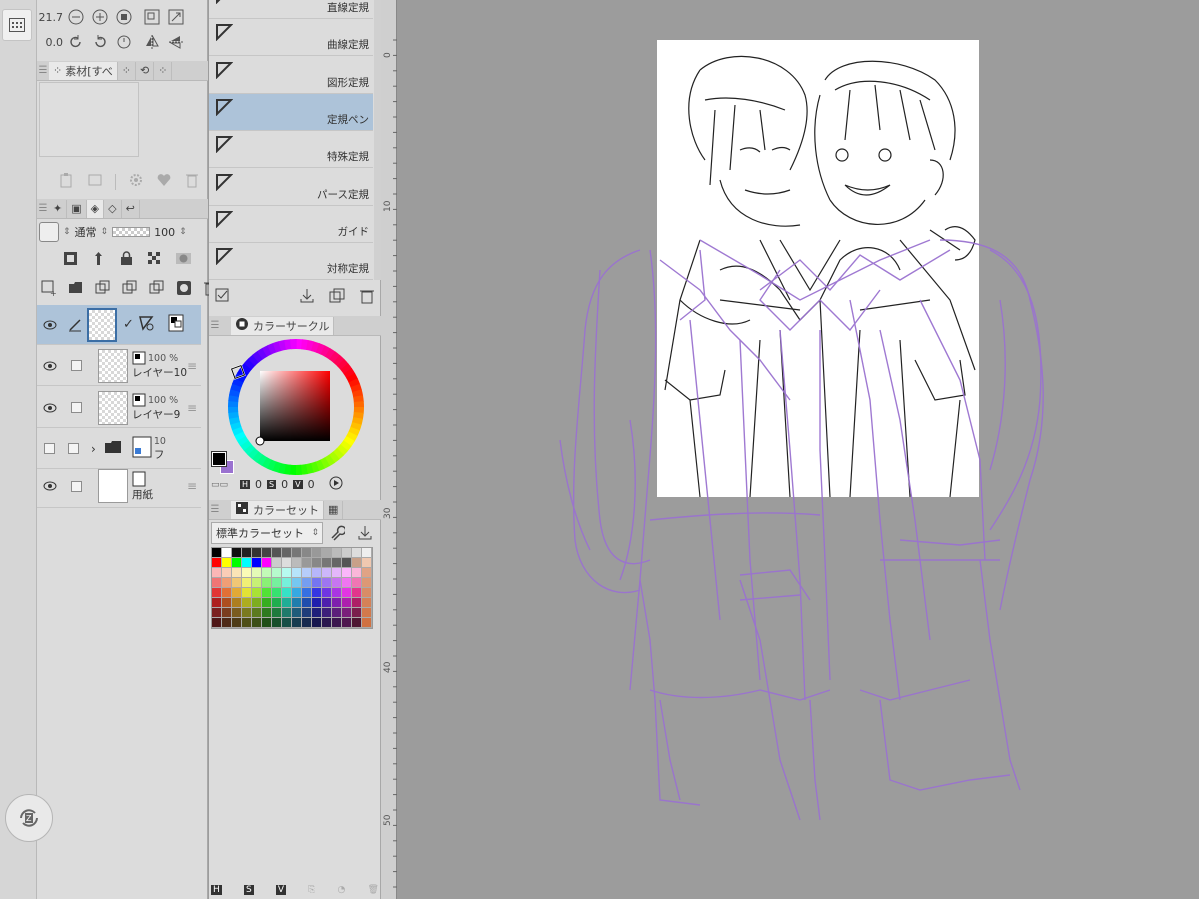 The height and width of the screenshot is (899, 1199). I want to click on lock-icon, so click(126, 260).